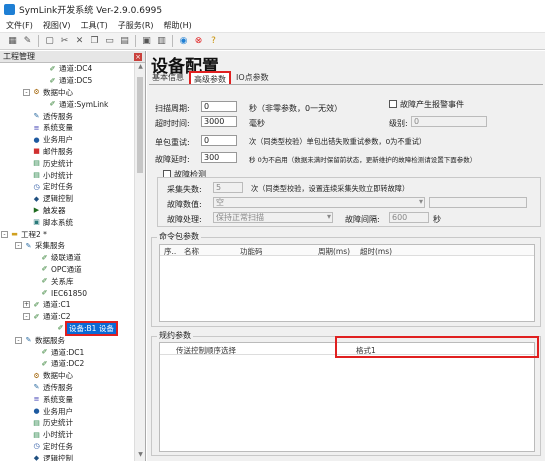  I want to click on service-icon: ✎, so click(36, 387).